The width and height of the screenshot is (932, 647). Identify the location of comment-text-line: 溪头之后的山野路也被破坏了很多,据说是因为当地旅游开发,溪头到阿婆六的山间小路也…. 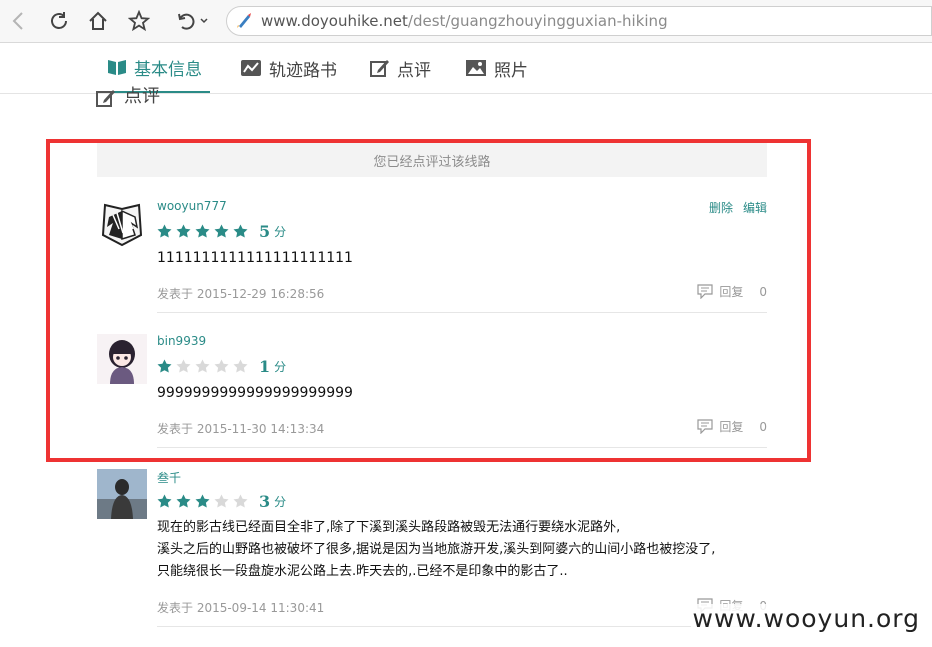
(436, 549).